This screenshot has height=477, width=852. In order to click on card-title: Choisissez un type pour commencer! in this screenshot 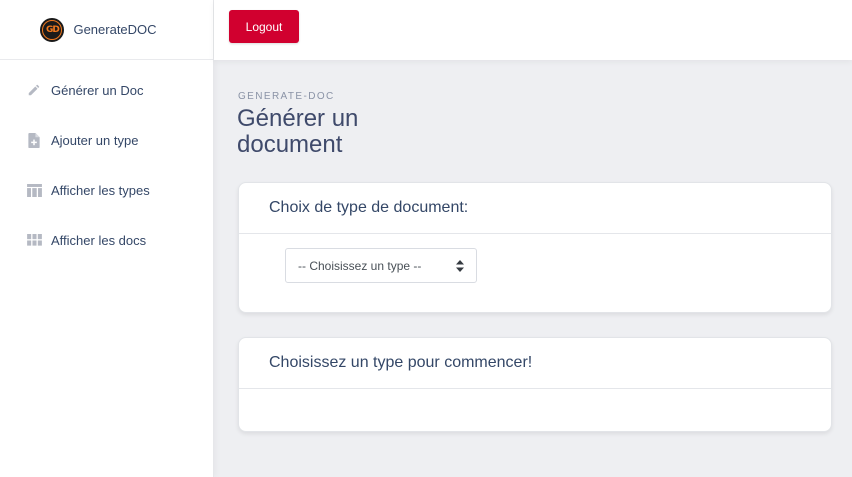, I will do `click(401, 362)`.